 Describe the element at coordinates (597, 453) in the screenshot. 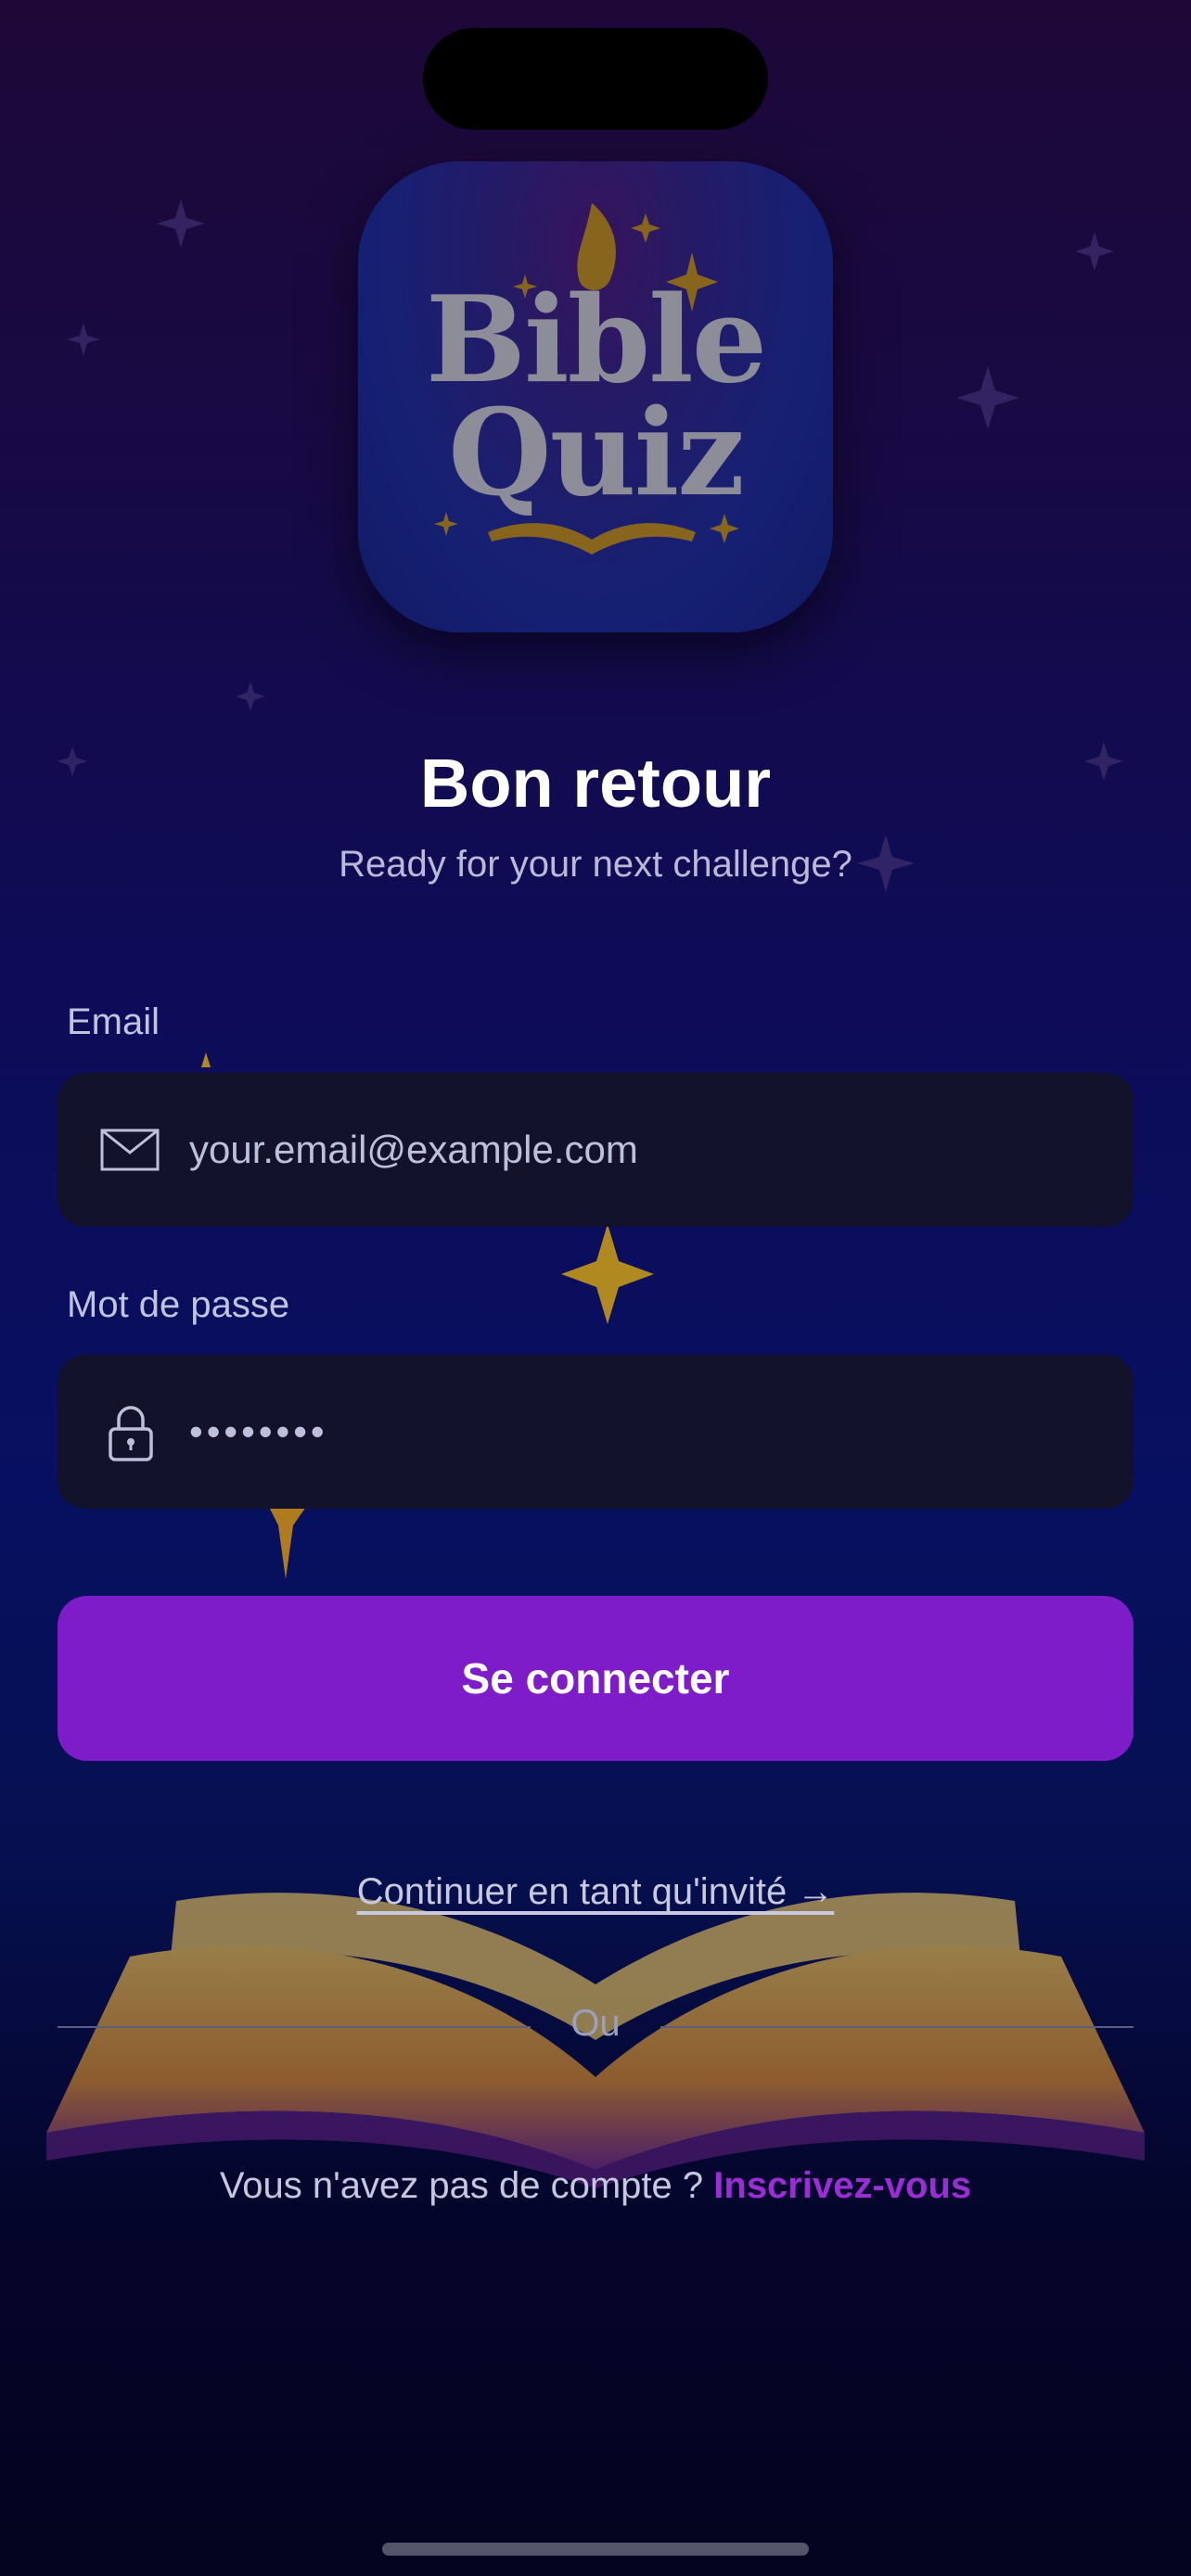

I see `logo-text-quiz: Quiz` at that location.